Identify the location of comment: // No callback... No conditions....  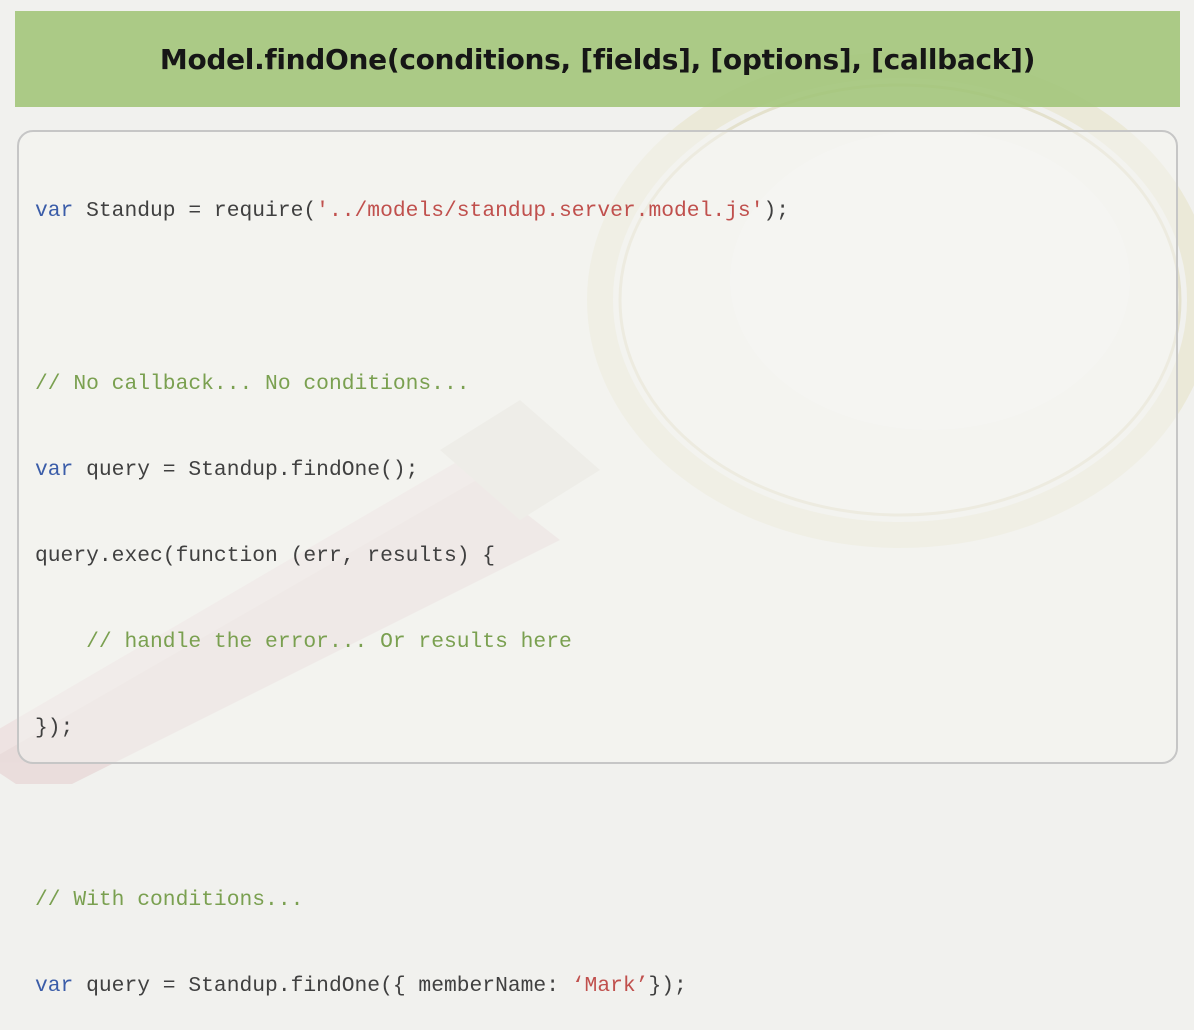
(252, 383).